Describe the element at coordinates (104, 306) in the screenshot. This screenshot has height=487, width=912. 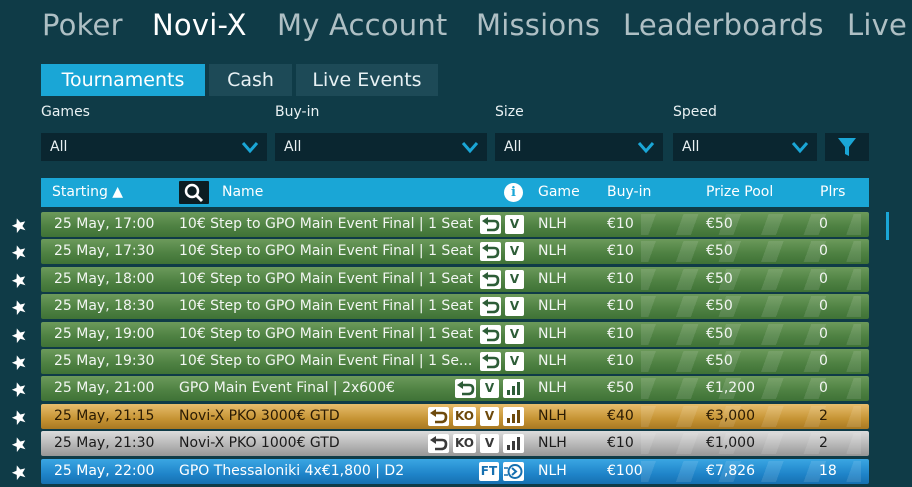
I see `row-start-time: 25 May, 18:30` at that location.